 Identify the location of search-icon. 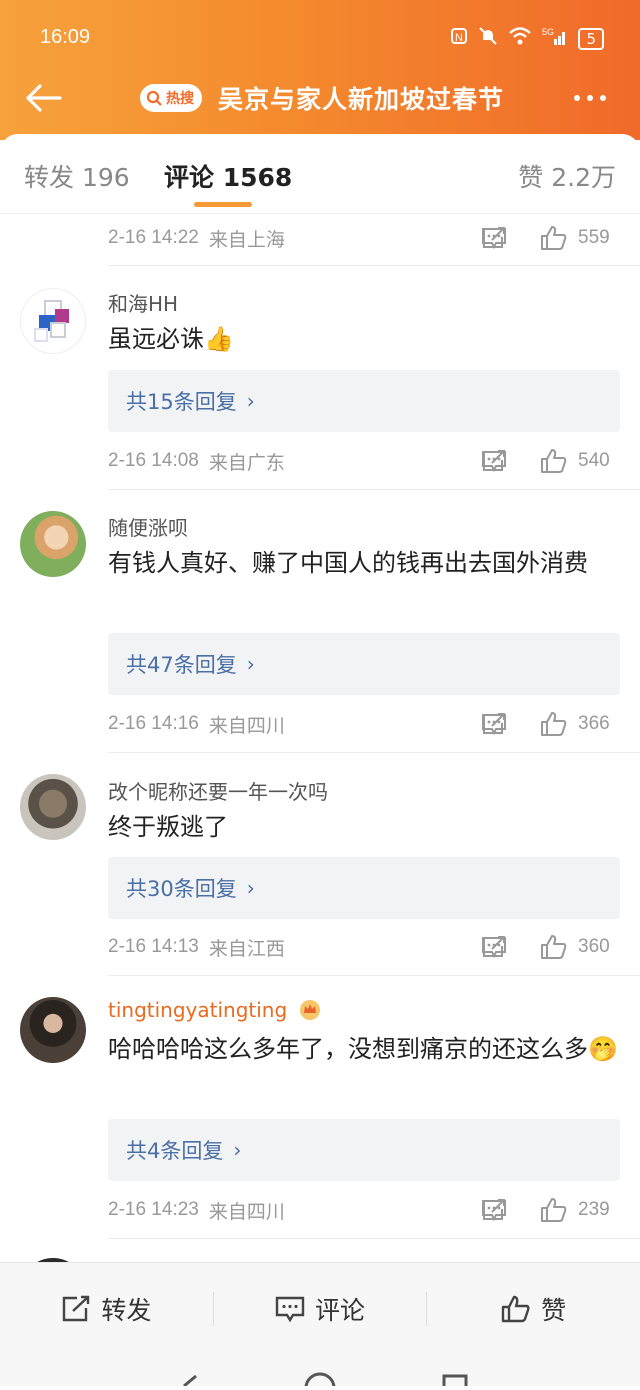
(154, 98).